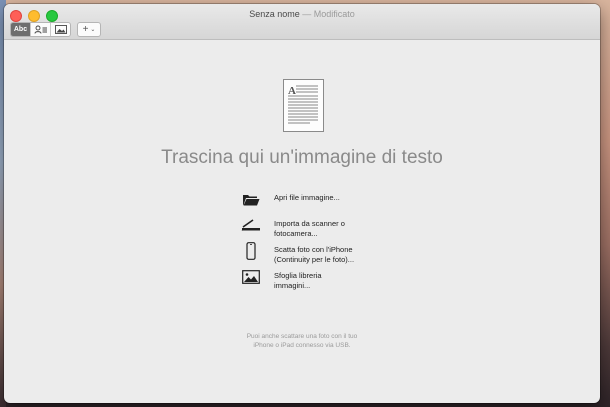  What do you see at coordinates (251, 277) in the screenshot?
I see `photo-library-icon` at bounding box center [251, 277].